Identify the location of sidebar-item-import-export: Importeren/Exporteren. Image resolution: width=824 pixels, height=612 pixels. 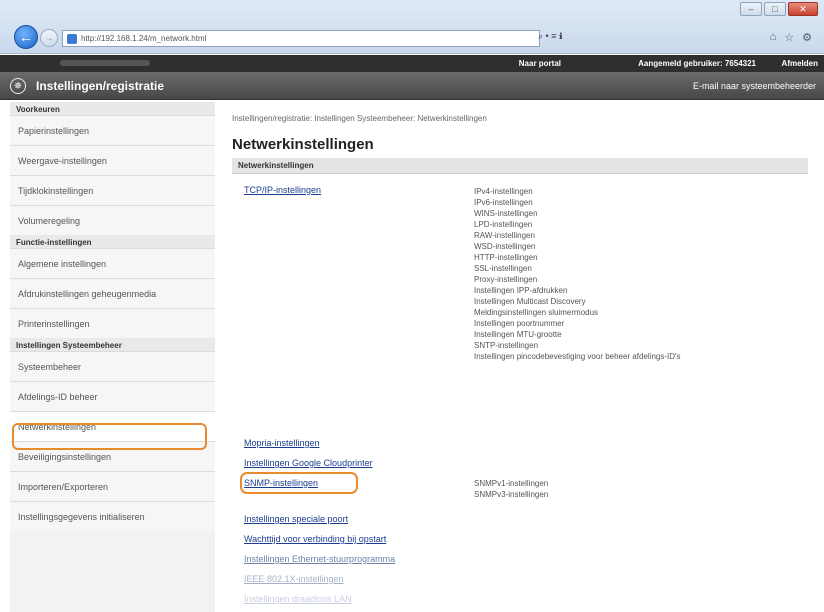
(112, 486).